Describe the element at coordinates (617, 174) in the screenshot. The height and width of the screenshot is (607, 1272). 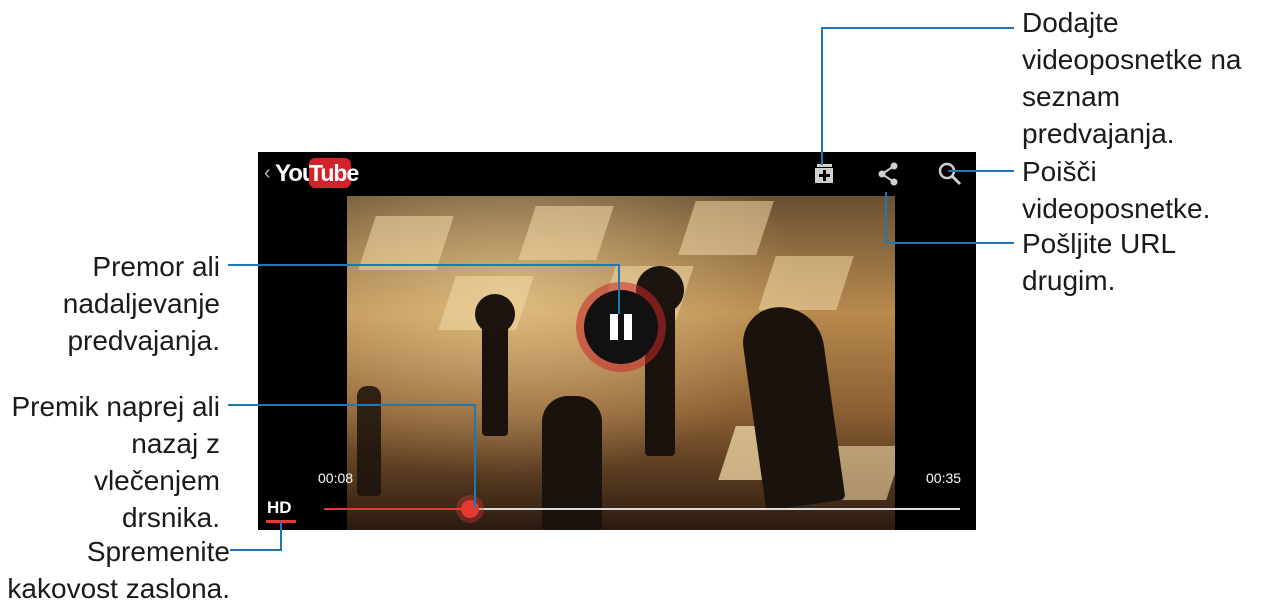
I see `top-bar: ‹ You Tube` at that location.